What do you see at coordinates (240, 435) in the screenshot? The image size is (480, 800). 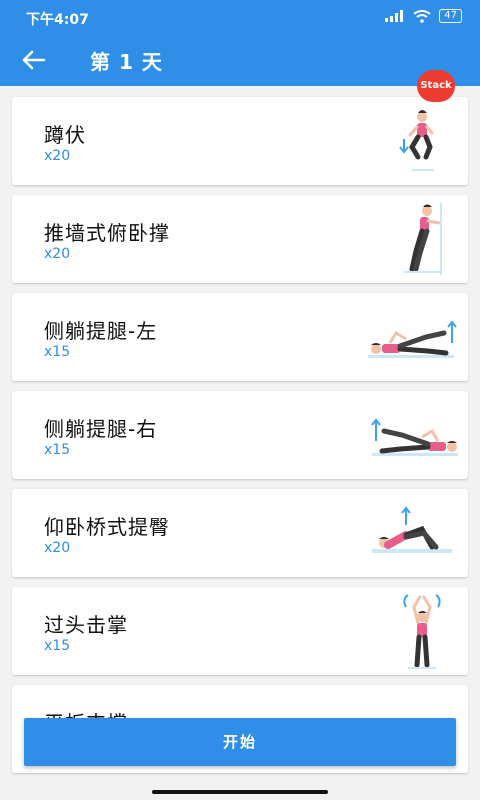 I see `exercise-card: 侧躺提腿-右 x15` at bounding box center [240, 435].